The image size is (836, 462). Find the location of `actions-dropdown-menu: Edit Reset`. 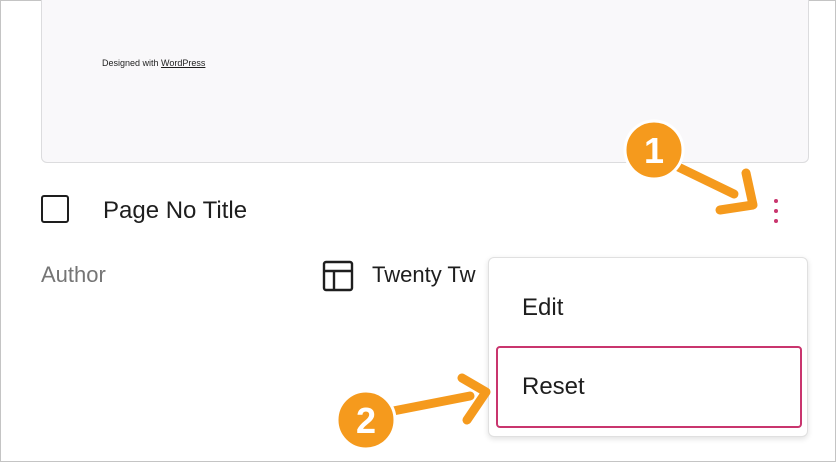

actions-dropdown-menu: Edit Reset is located at coordinates (648, 347).